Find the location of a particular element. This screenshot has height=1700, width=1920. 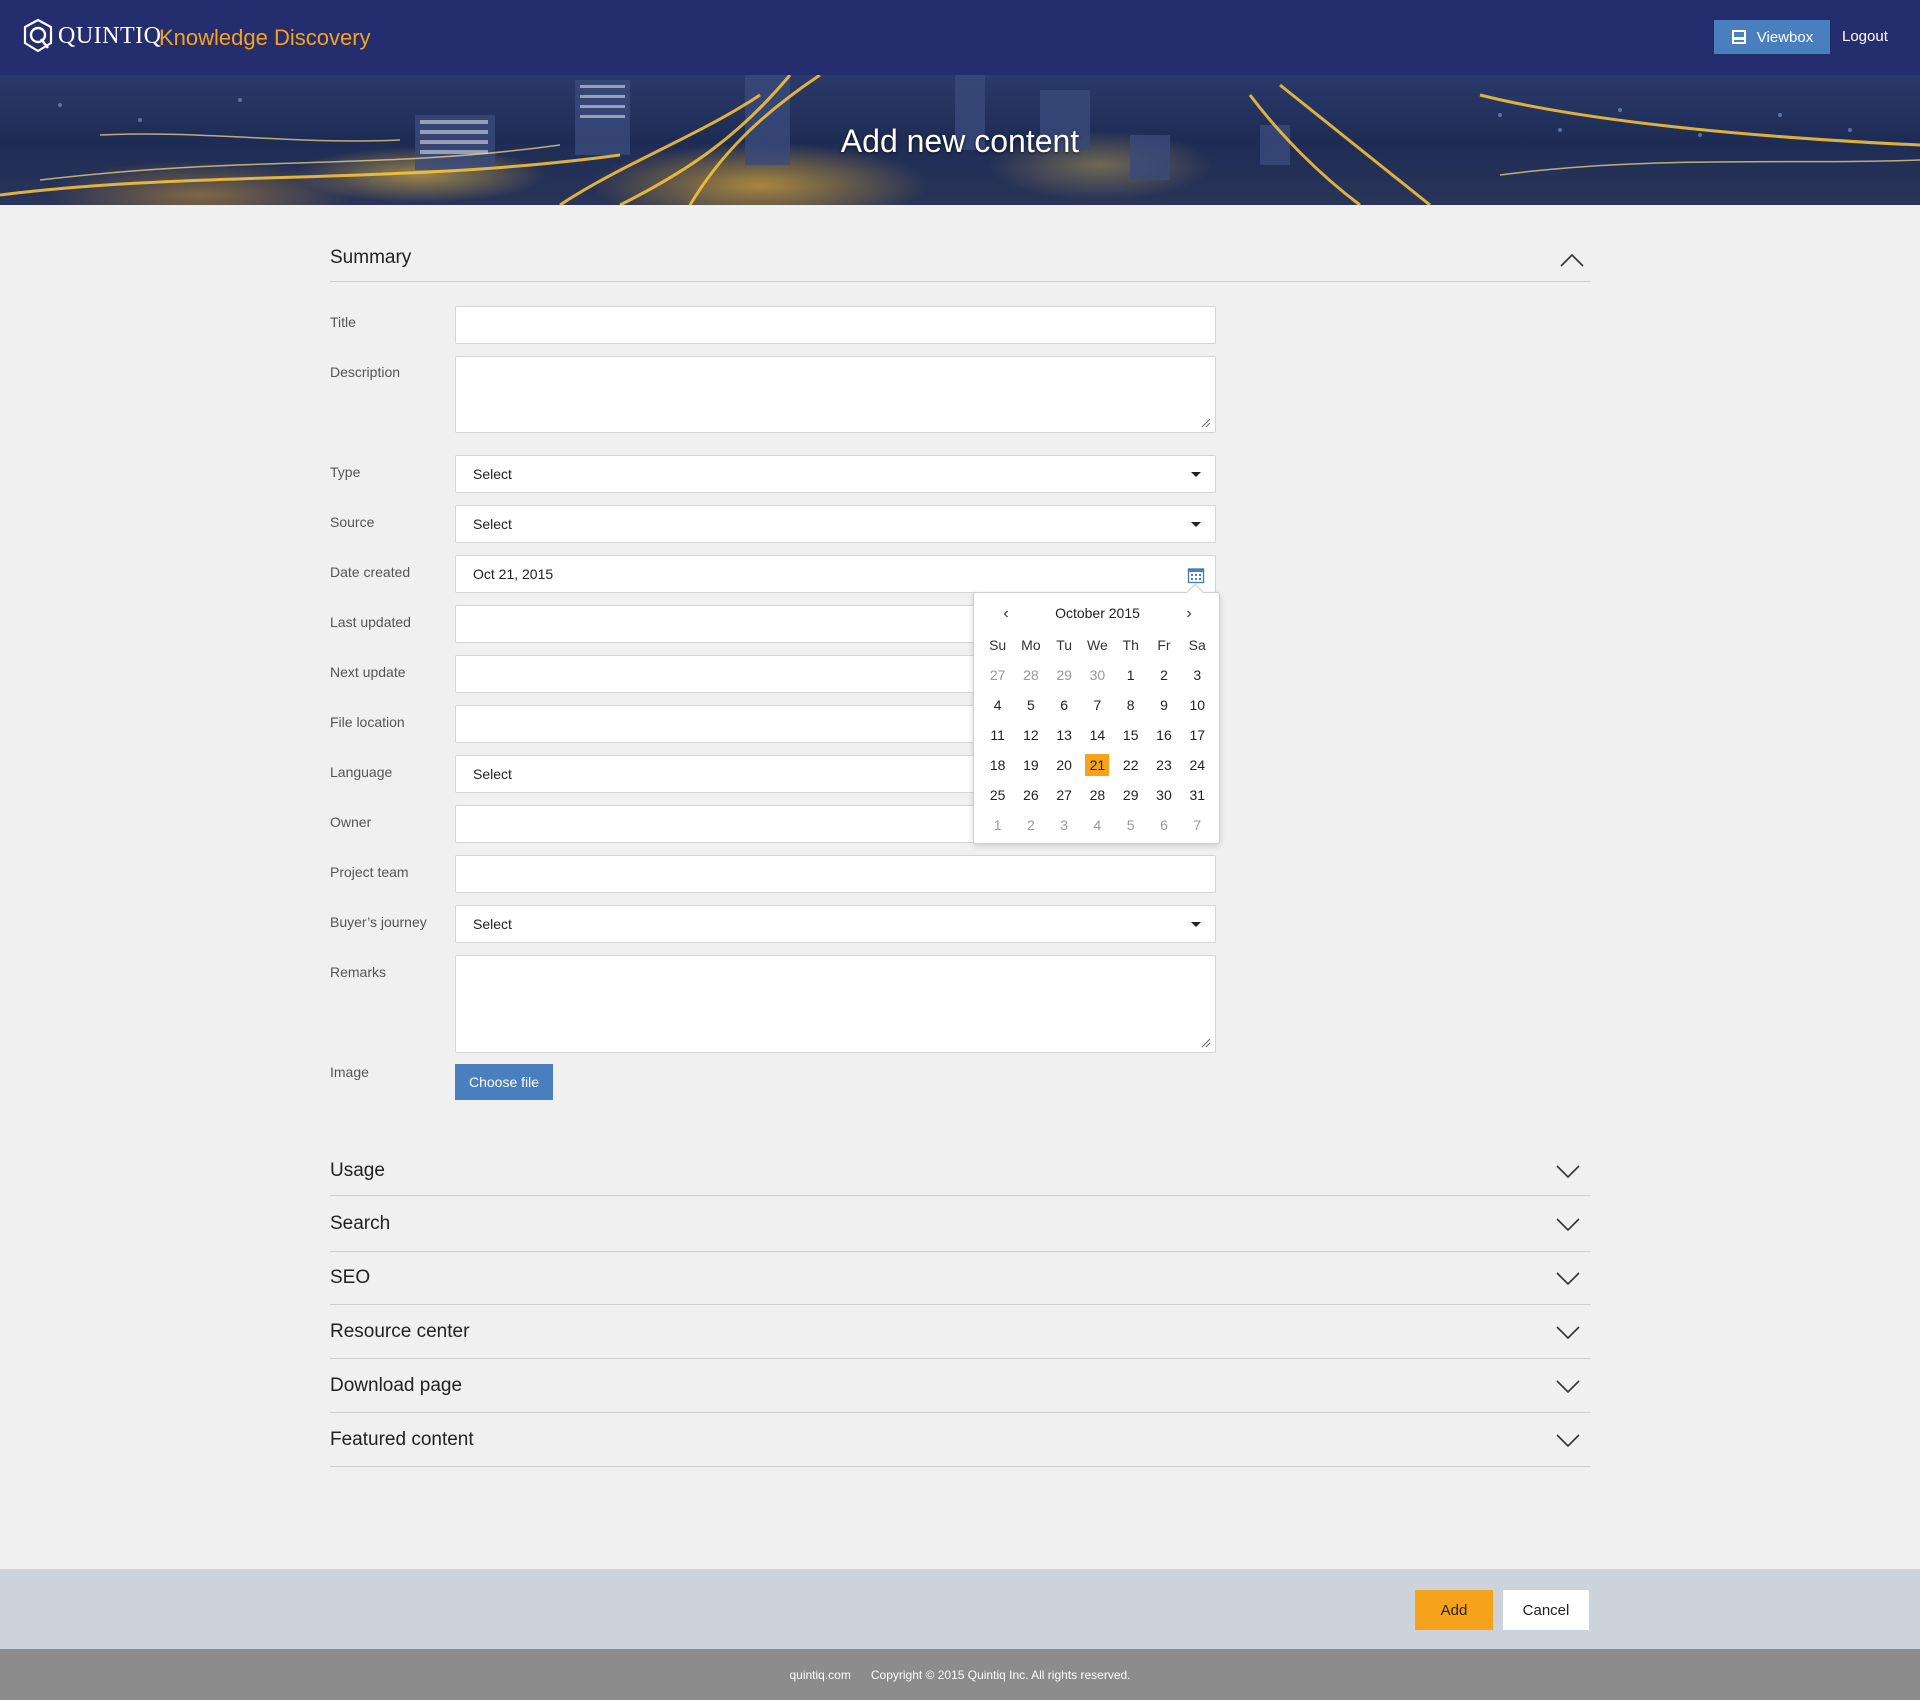

calendar-day-number: 24 is located at coordinates (1197, 765).